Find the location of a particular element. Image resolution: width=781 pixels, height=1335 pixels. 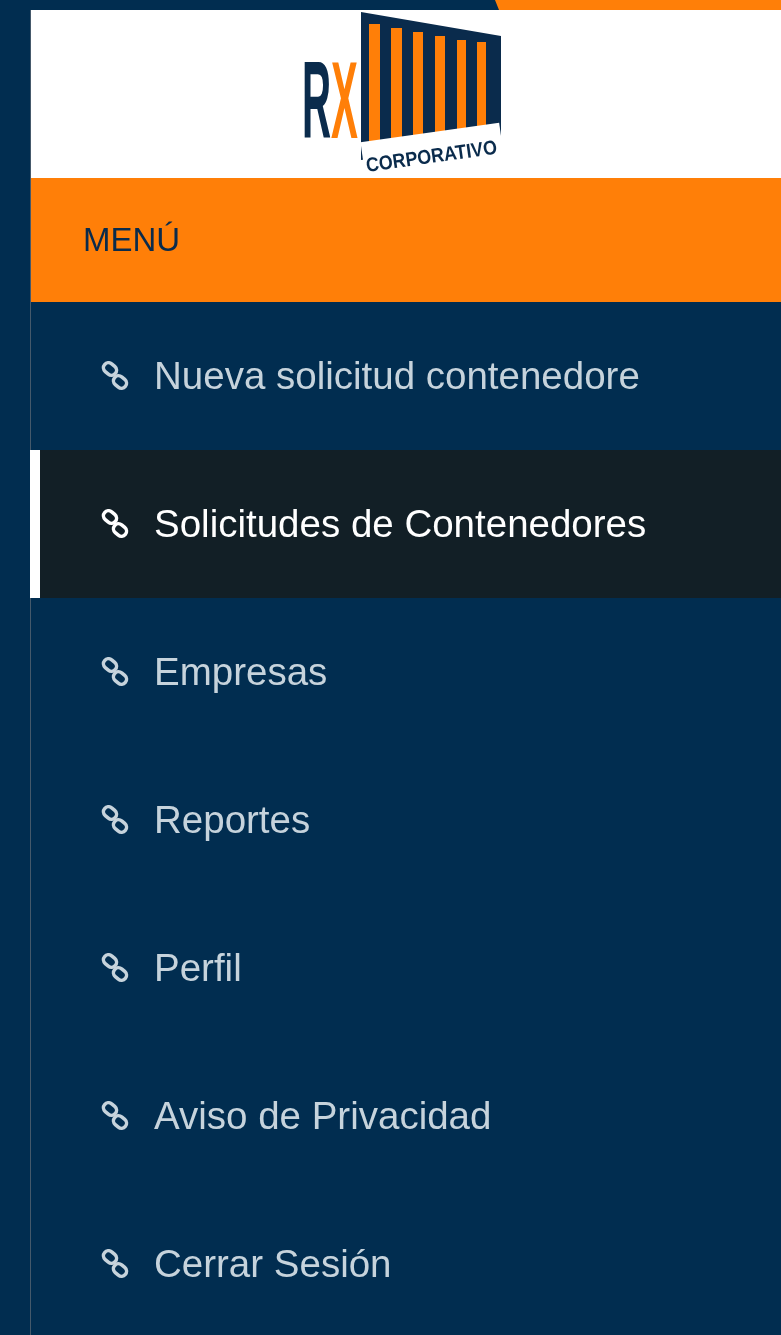

menu-item: Cerrar Sesión is located at coordinates (405, 1262).